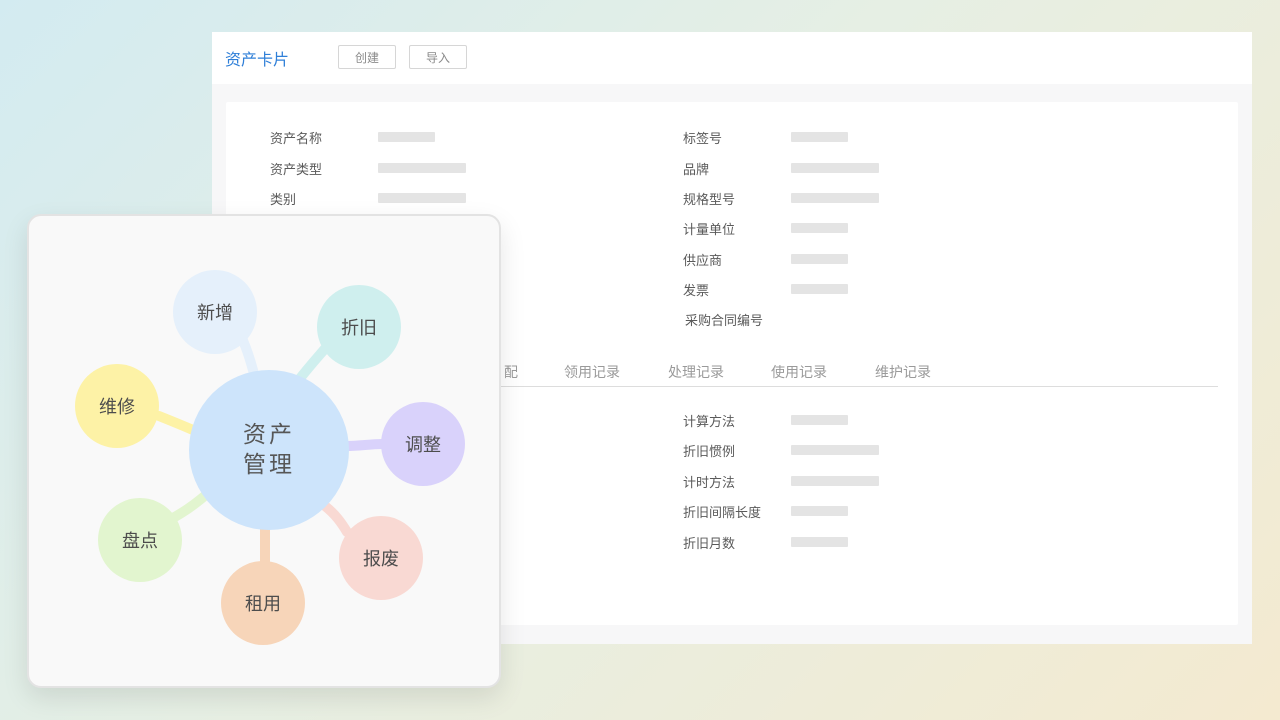  Describe the element at coordinates (283, 200) in the screenshot. I see `category-label: 类别` at that location.